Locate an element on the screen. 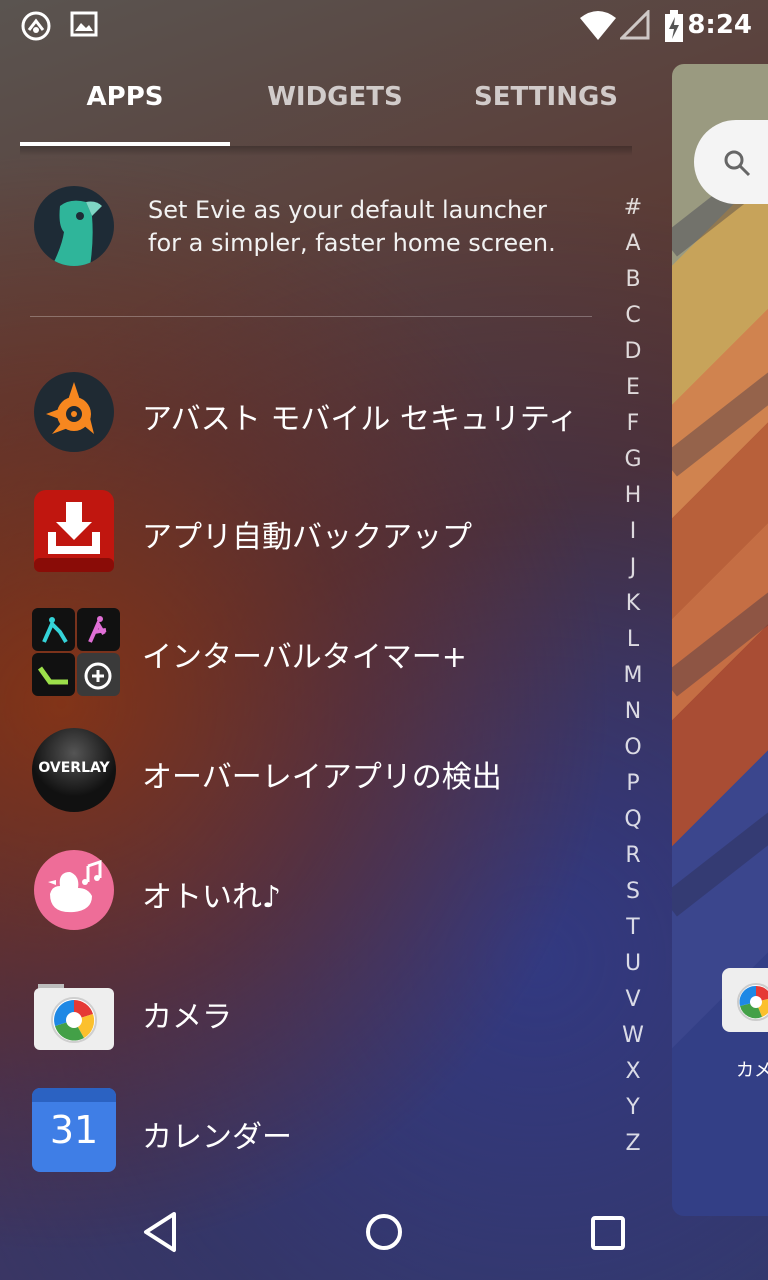  app-label: オトいれ♪ is located at coordinates (212, 897).